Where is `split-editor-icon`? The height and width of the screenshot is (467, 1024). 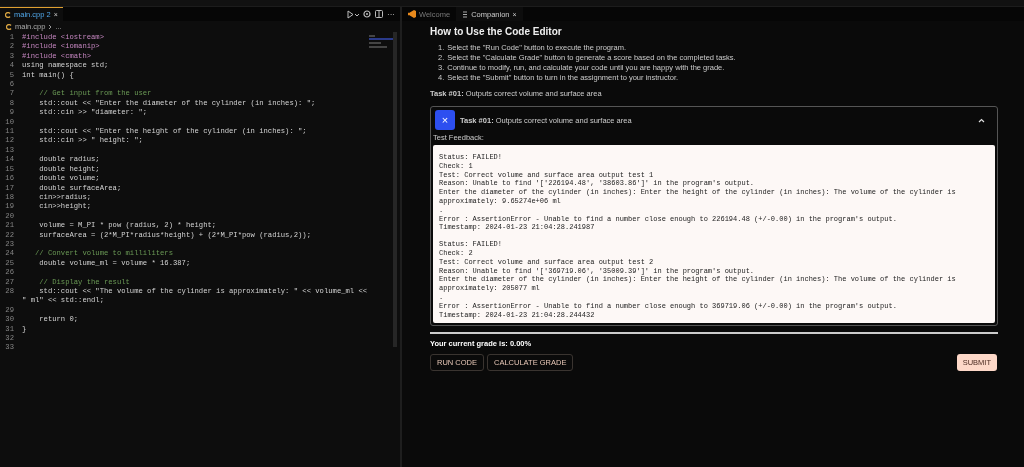 split-editor-icon is located at coordinates (379, 14).